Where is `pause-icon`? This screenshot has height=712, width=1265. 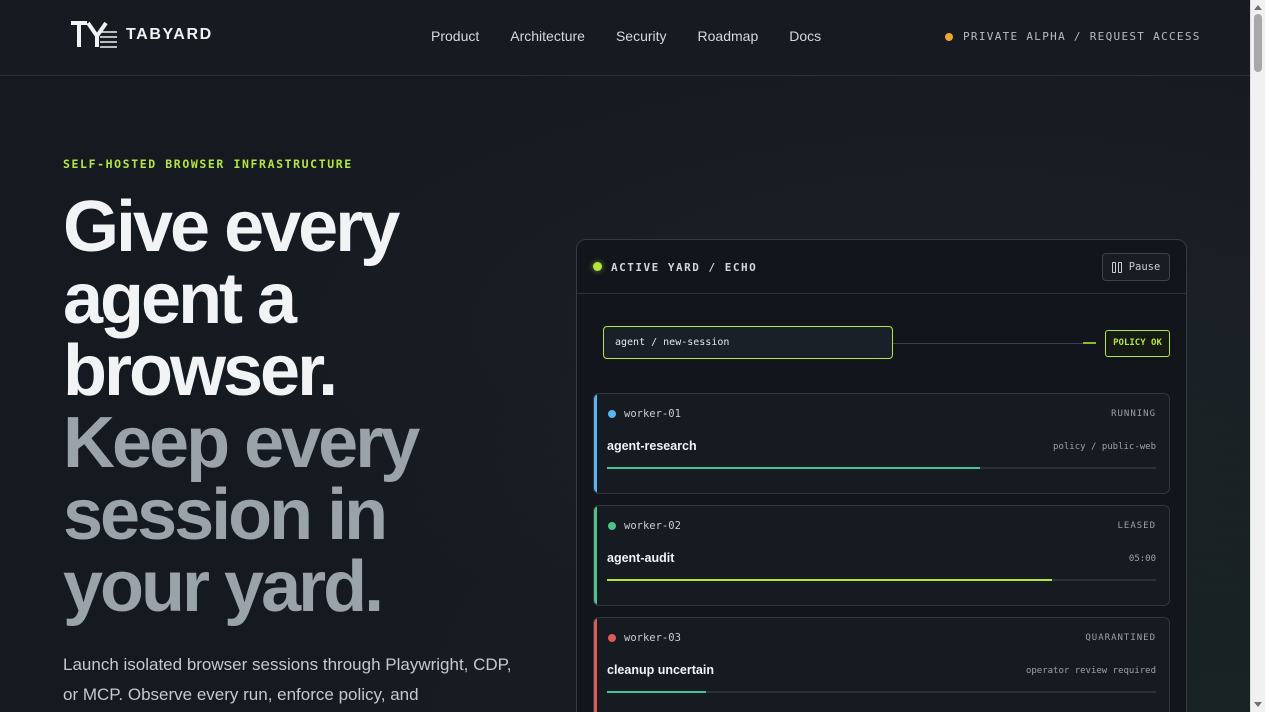
pause-icon is located at coordinates (1116, 267).